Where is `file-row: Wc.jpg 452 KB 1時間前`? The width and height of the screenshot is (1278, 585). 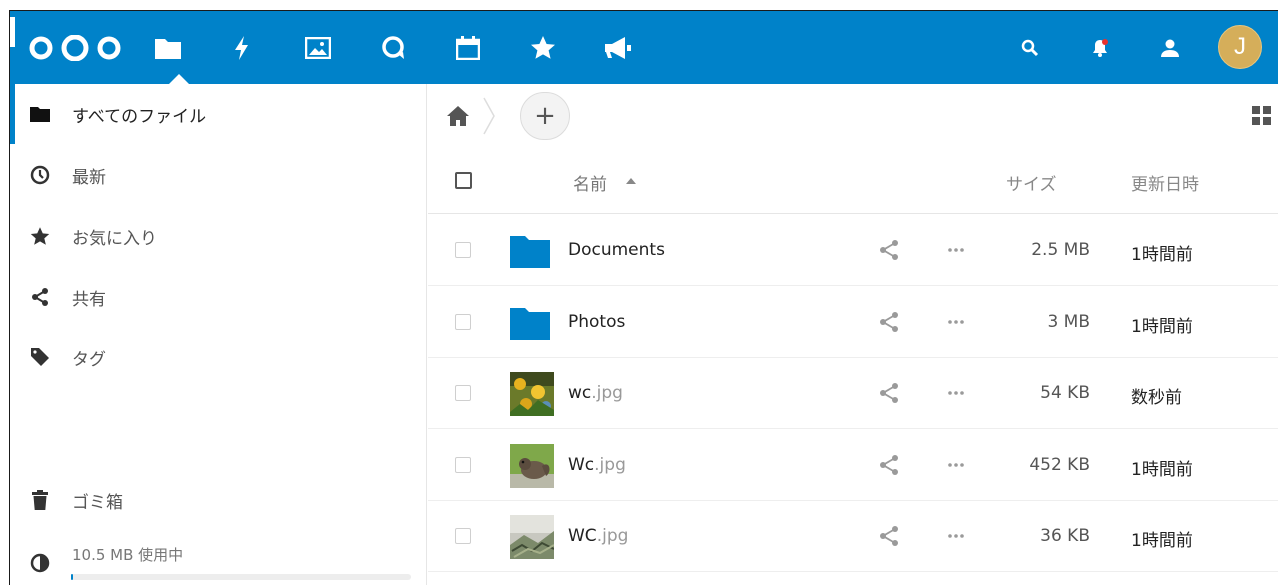 file-row: Wc.jpg 452 KB 1時間前 is located at coordinates (853, 465).